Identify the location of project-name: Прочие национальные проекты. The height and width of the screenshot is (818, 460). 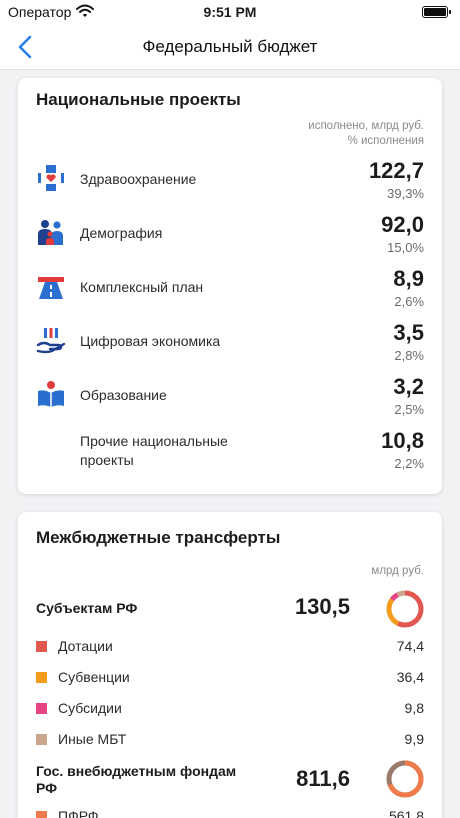
(180, 451).